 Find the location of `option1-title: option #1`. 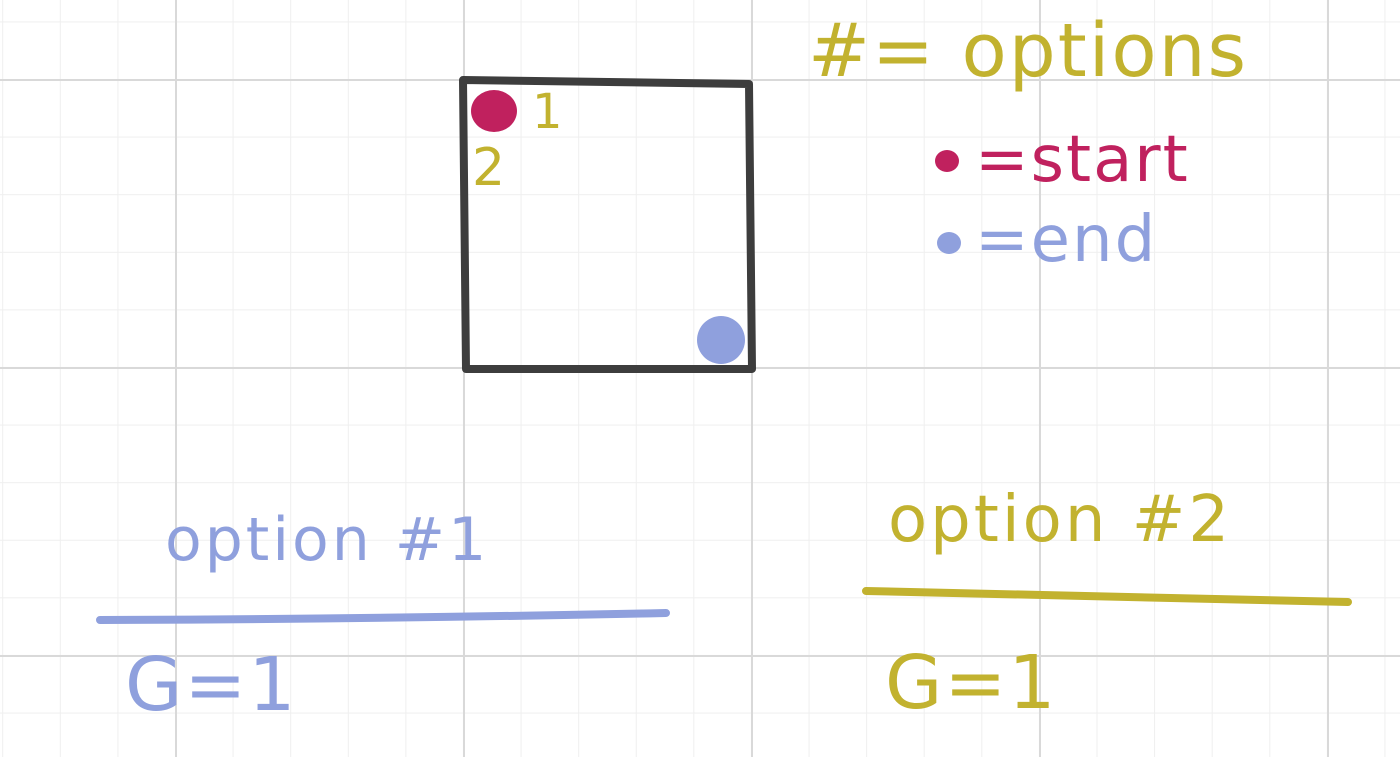

option1-title: option #1 is located at coordinates (327, 540).